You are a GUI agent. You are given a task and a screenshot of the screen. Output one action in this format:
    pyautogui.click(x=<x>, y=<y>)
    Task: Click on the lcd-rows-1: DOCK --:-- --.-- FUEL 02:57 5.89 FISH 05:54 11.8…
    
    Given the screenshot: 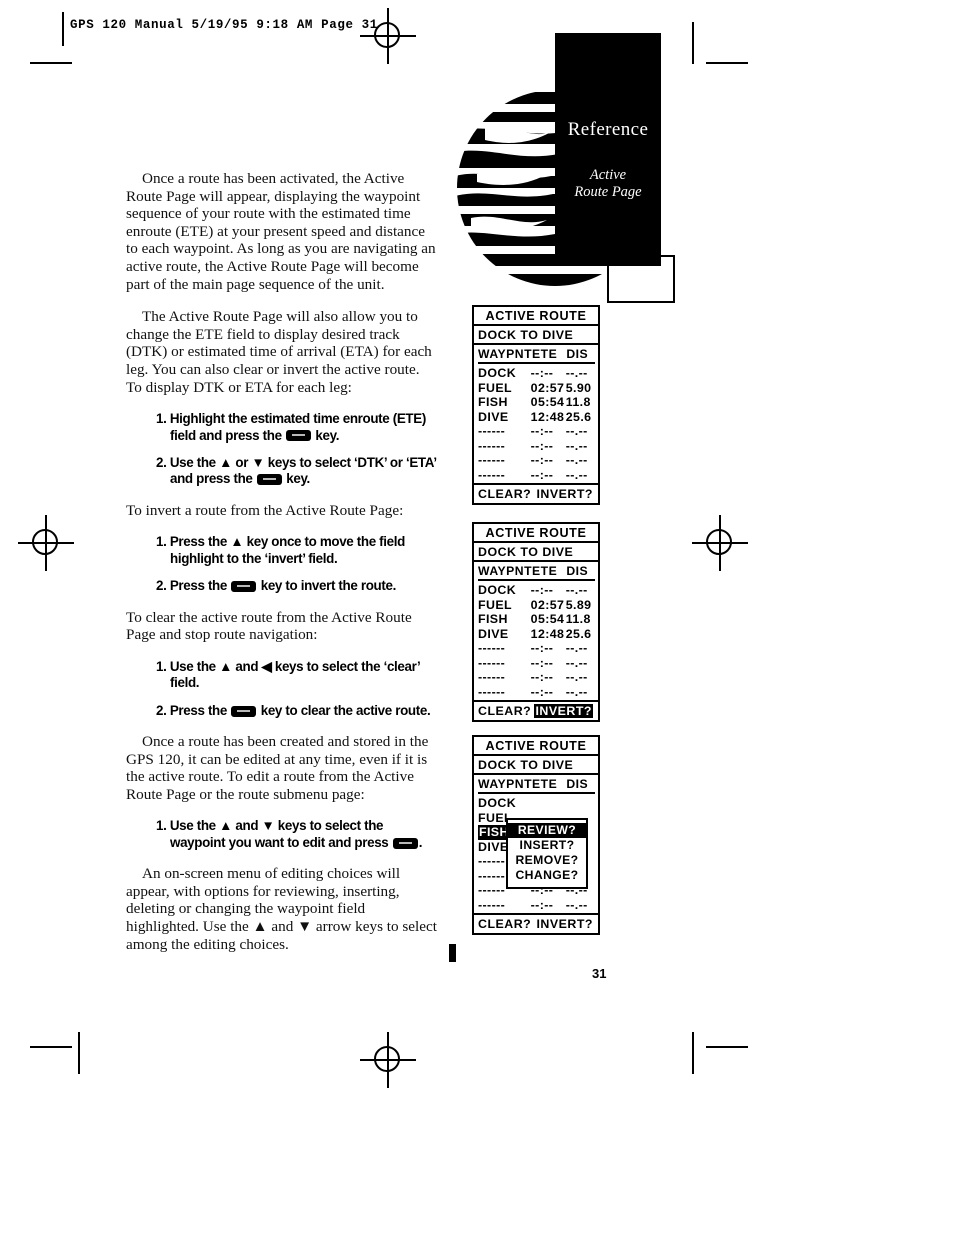 What is the action you would take?
    pyautogui.click(x=536, y=640)
    